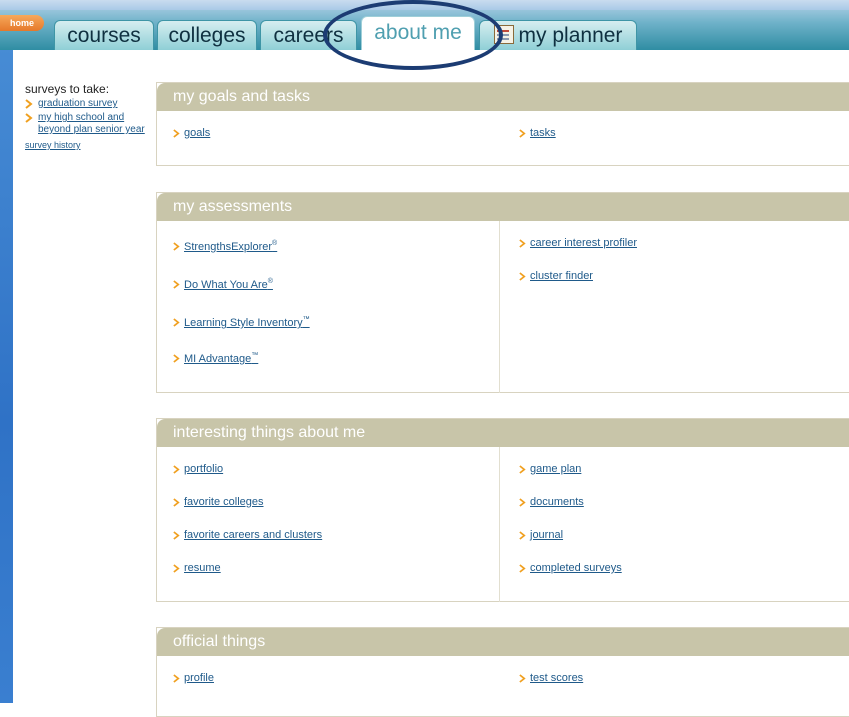 The image size is (849, 717). What do you see at coordinates (502, 672) in the screenshot?
I see `panel-official-things: official things profile test scores` at bounding box center [502, 672].